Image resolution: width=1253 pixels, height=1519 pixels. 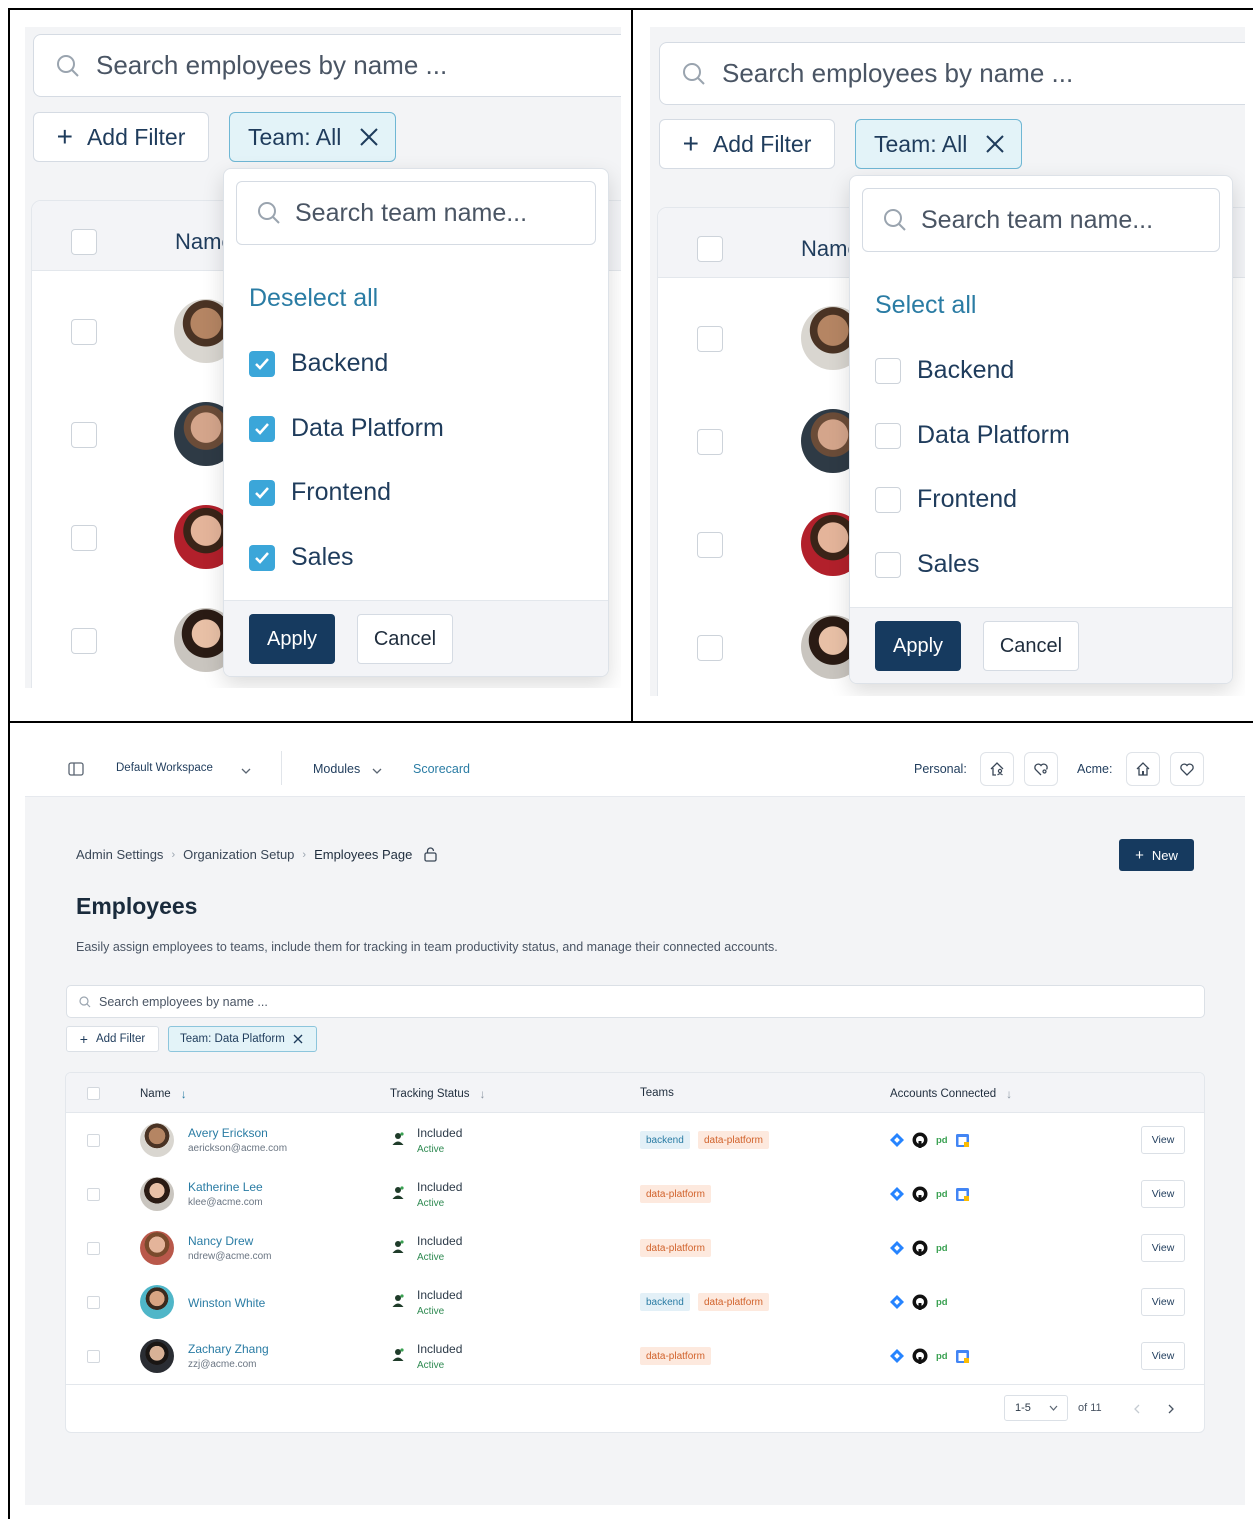 I want to click on select-all-link: Select all, so click(x=925, y=305).